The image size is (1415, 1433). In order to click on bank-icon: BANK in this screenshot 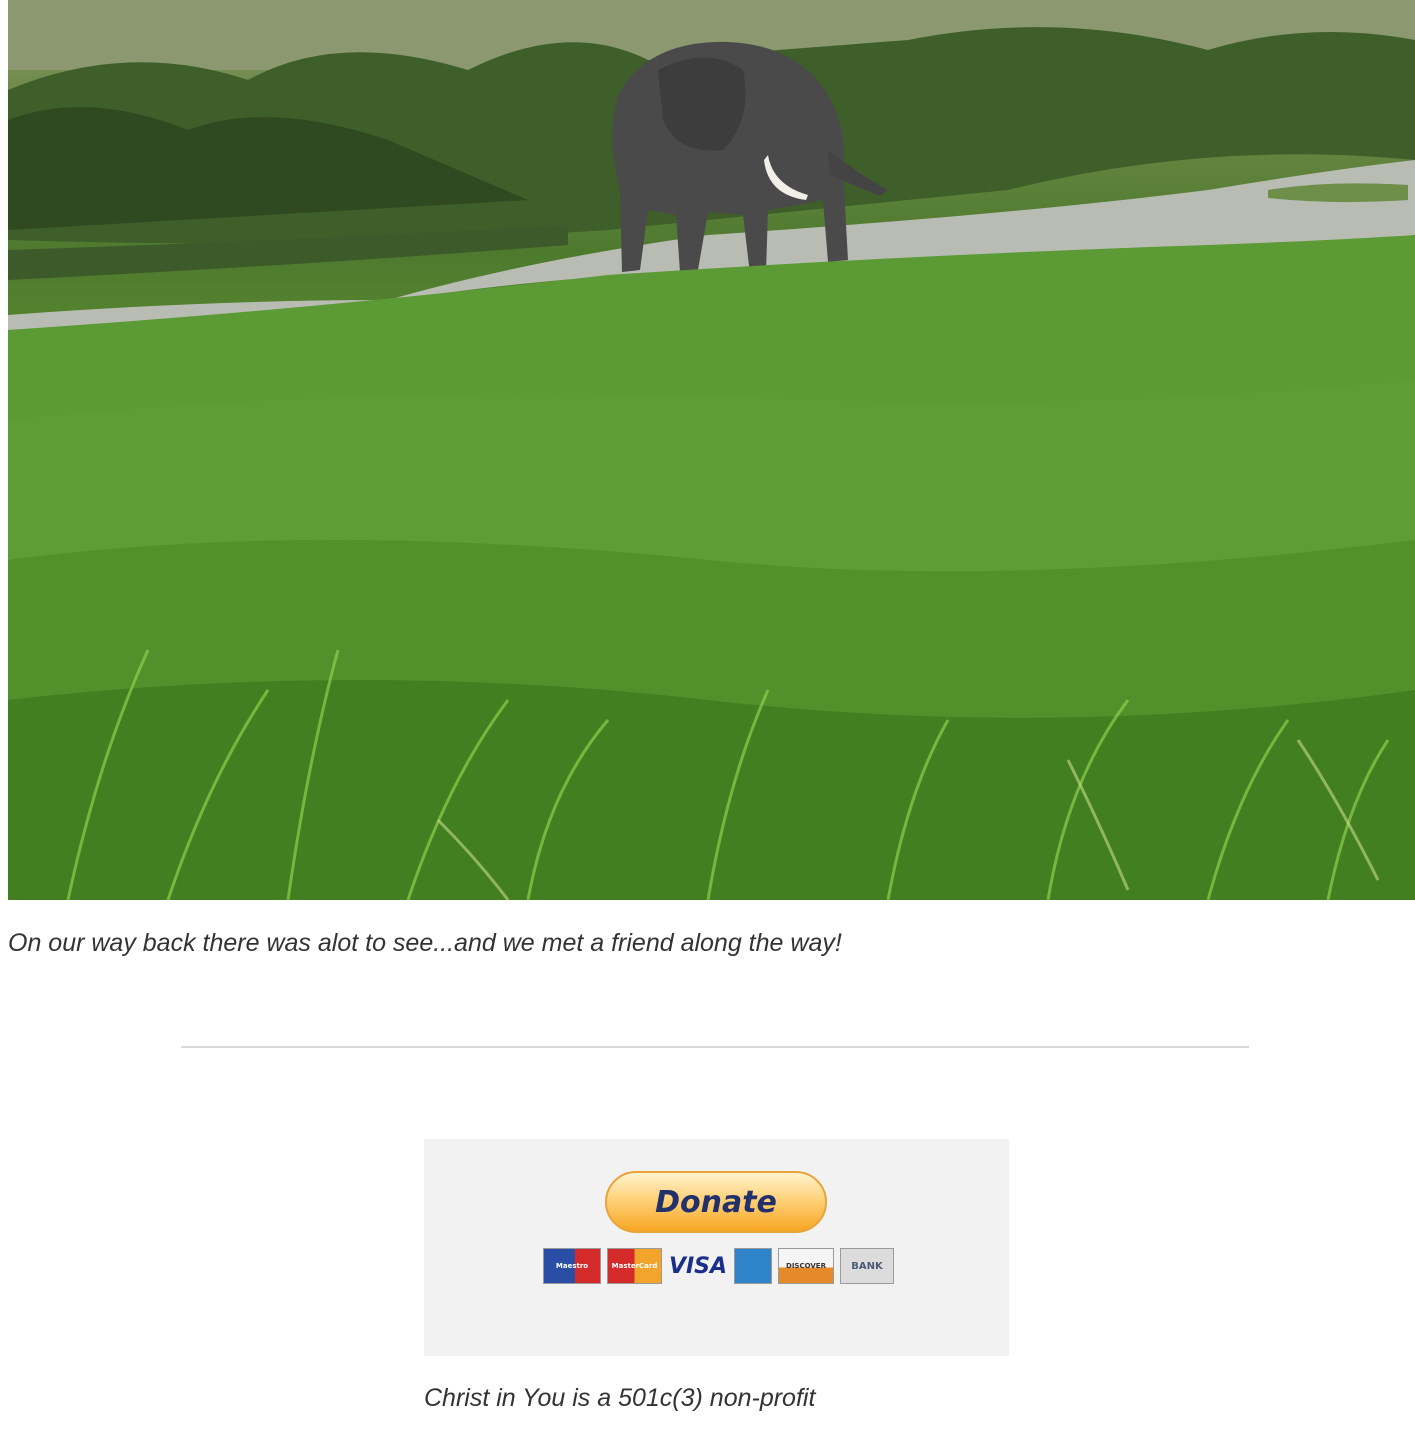, I will do `click(867, 1266)`.